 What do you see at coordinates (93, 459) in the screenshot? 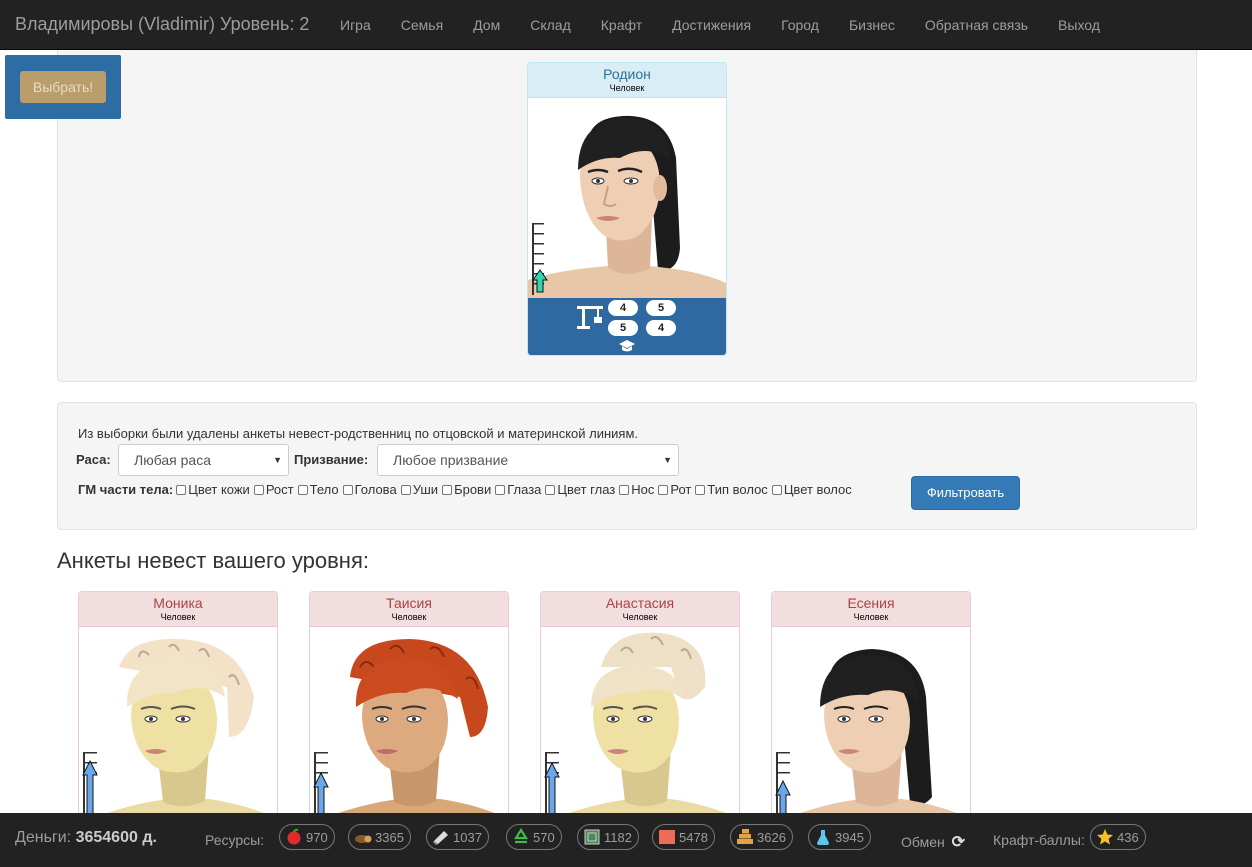
I see `race-label: Раса:` at bounding box center [93, 459].